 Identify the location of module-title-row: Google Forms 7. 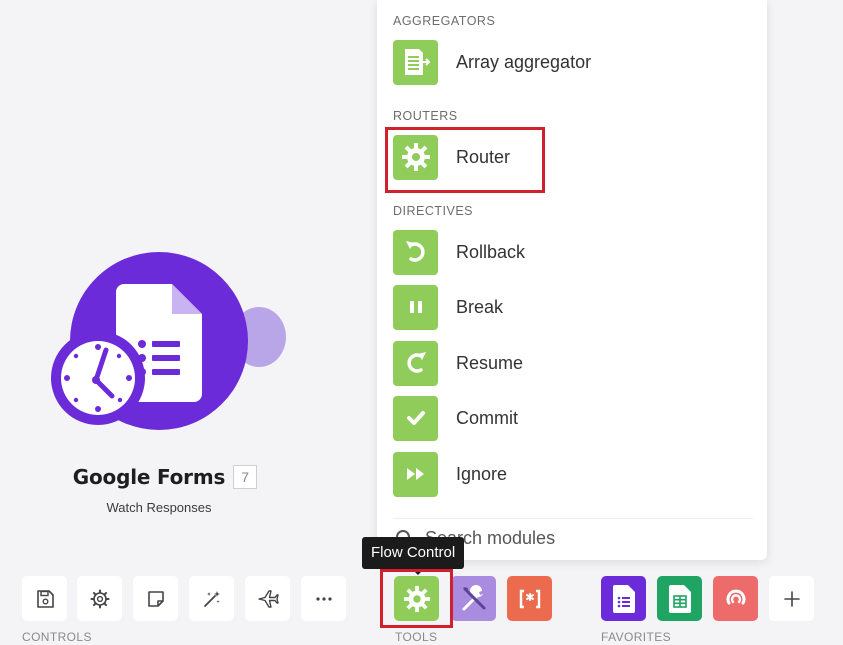
(165, 477).